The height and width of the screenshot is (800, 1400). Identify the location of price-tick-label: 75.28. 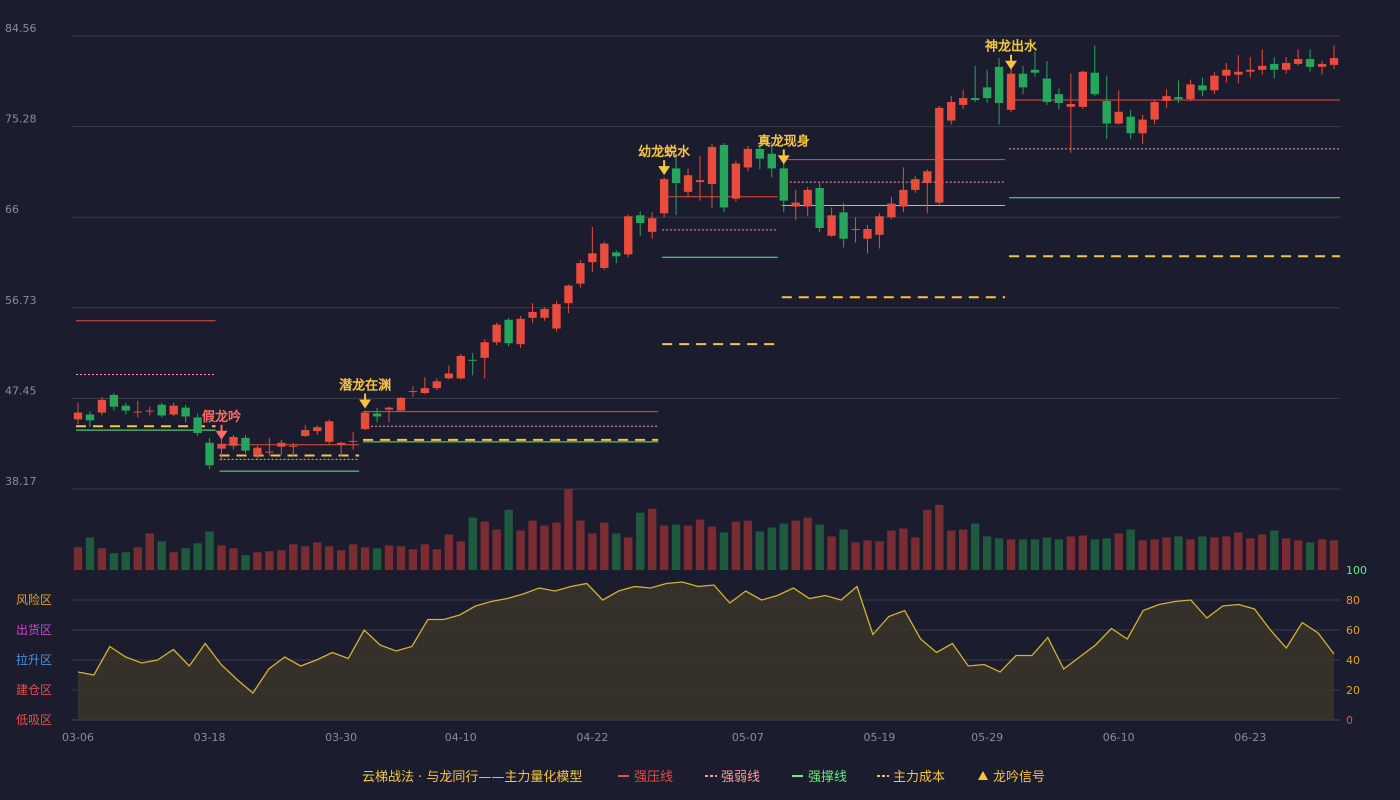
(21, 119).